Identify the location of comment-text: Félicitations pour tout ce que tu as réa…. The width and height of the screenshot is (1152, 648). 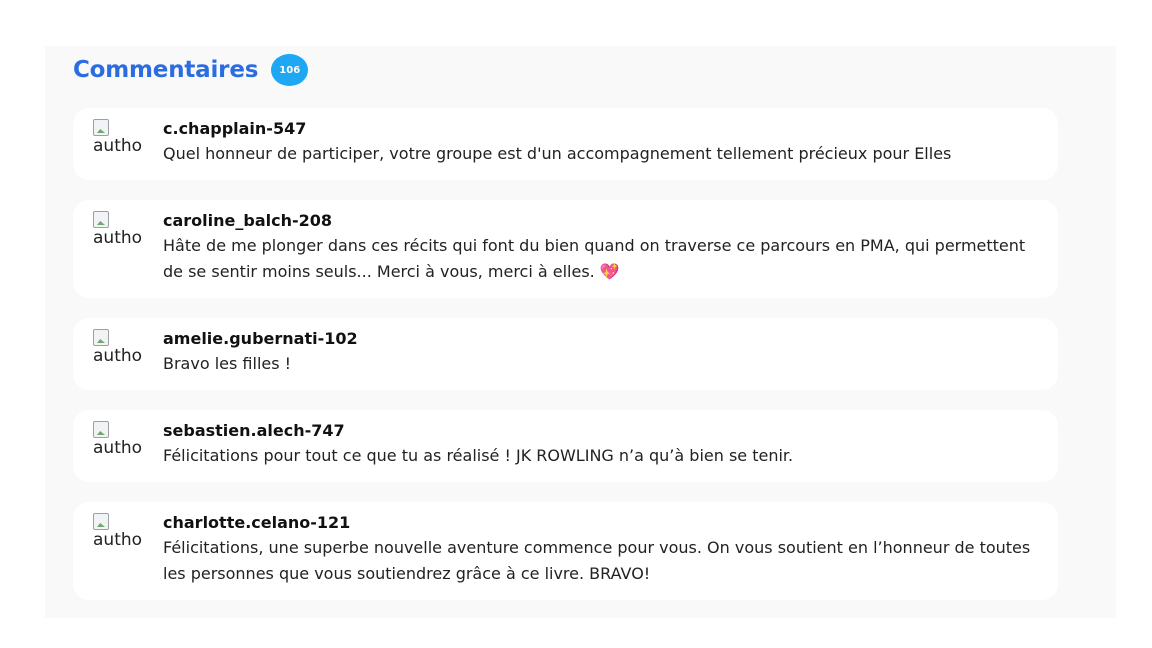
(478, 455).